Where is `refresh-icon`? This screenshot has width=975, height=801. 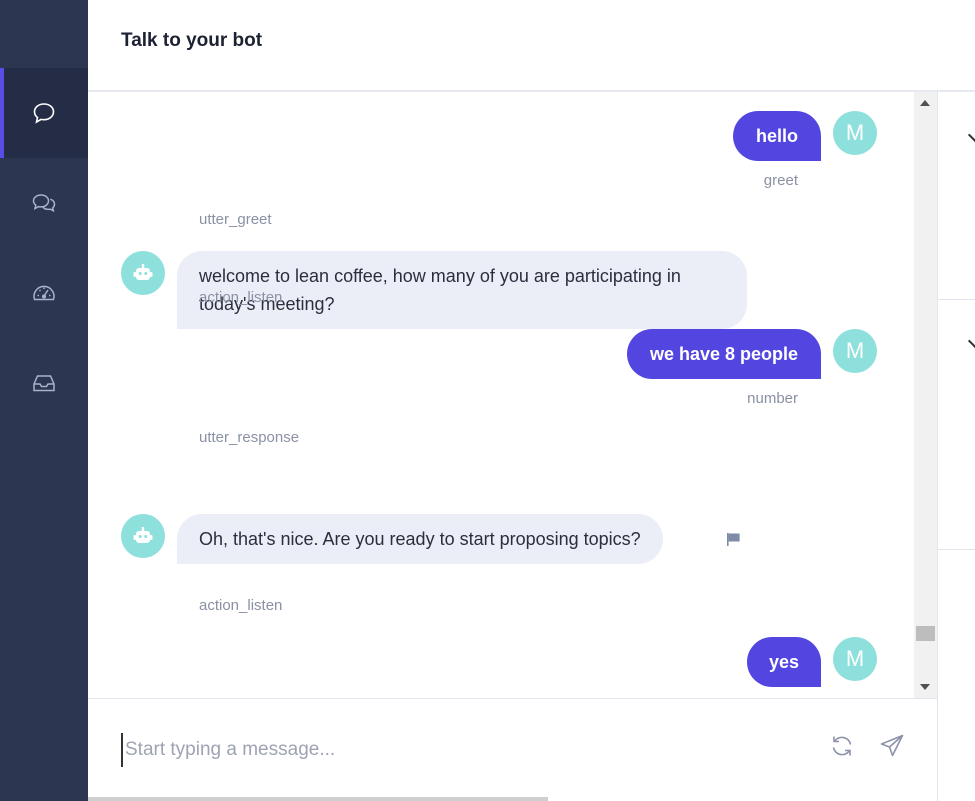
refresh-icon is located at coordinates (842, 746).